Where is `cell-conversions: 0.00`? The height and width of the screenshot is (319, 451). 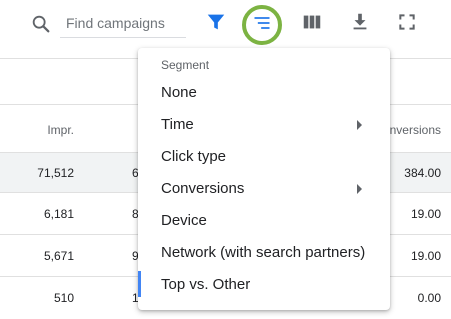
cell-conversions: 0.00 is located at coordinates (429, 298).